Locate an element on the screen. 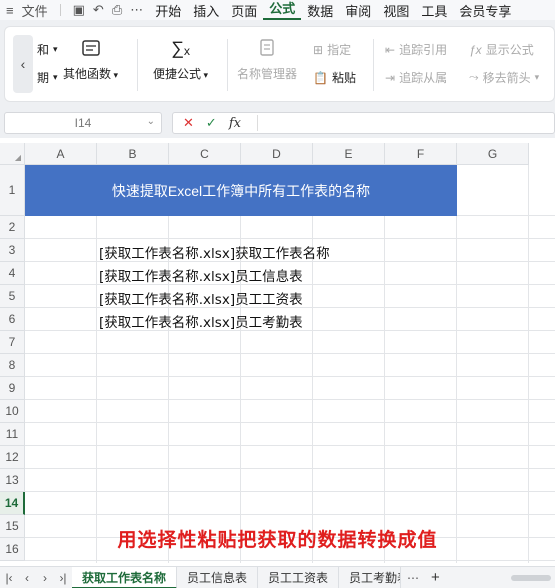 Image resolution: width=555 pixels, height=588 pixels. save-icon: ▣ is located at coordinates (79, 10).